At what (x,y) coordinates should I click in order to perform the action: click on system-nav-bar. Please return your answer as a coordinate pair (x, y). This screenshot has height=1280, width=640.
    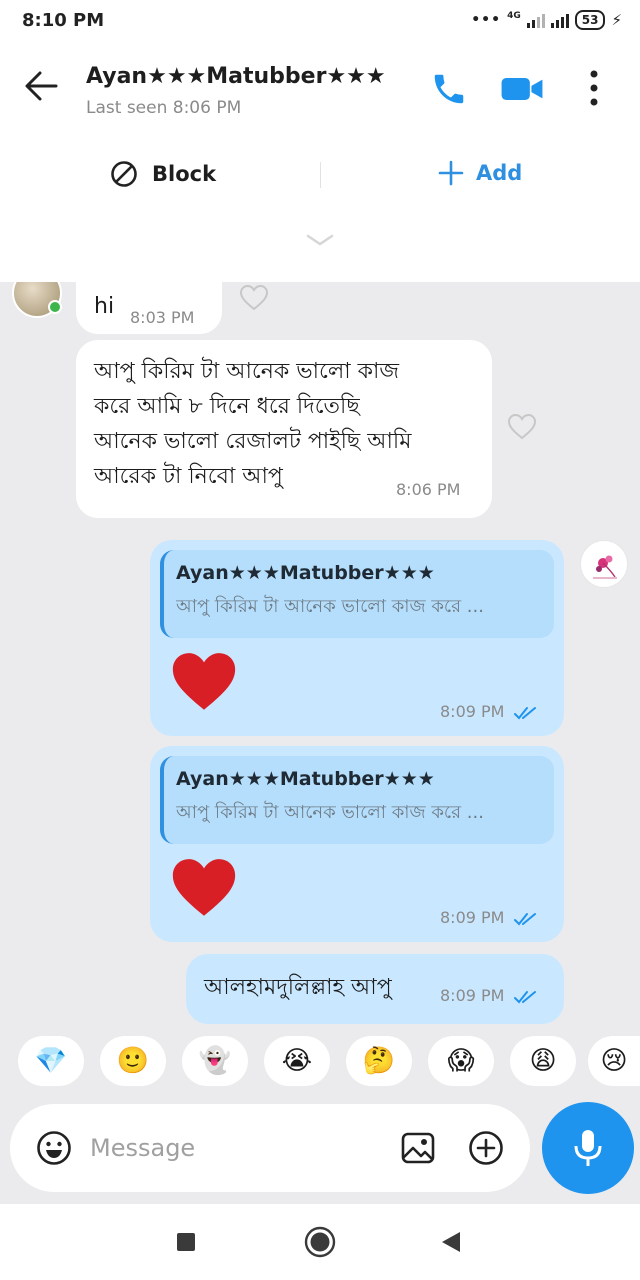
    Looking at the image, I should click on (320, 1242).